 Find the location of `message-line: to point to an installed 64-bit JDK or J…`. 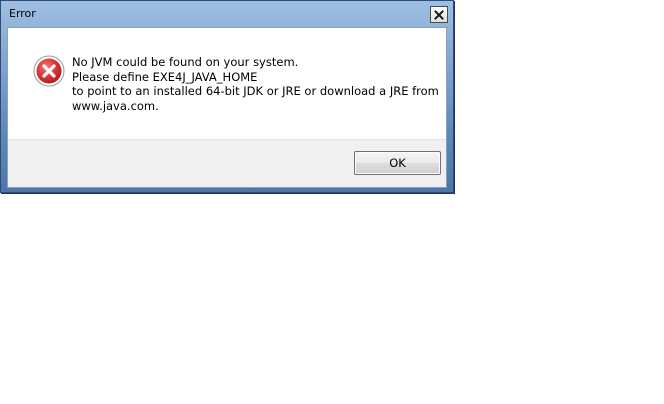

message-line: to point to an installed 64-bit JDK or J… is located at coordinates (255, 91).